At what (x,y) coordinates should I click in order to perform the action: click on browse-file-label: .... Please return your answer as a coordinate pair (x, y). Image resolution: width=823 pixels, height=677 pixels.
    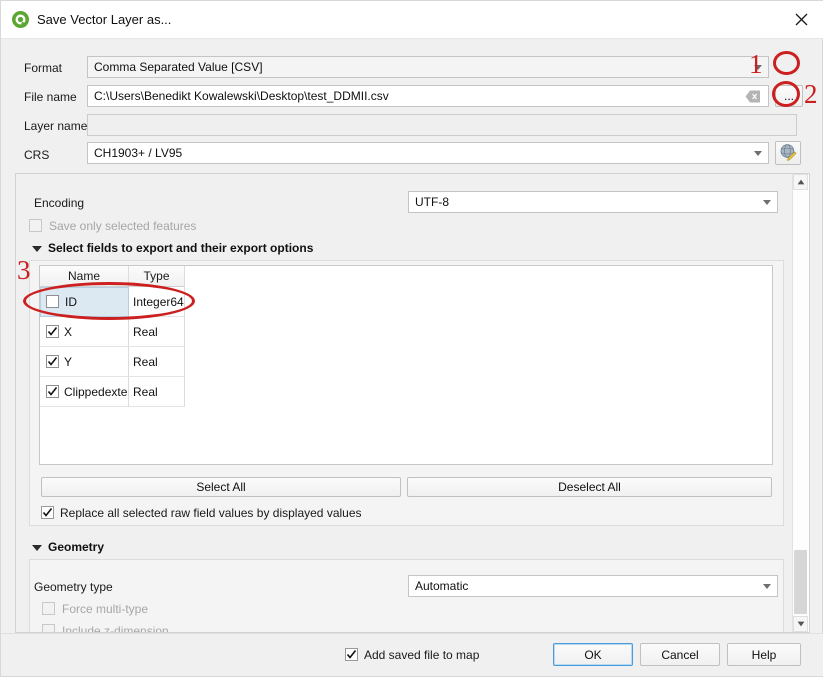
    Looking at the image, I should click on (788, 96).